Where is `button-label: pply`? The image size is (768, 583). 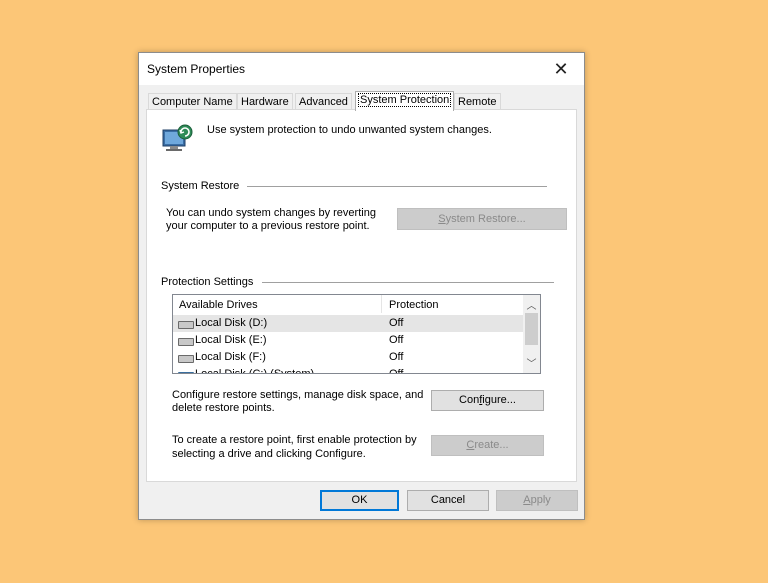
button-label: pply is located at coordinates (540, 500).